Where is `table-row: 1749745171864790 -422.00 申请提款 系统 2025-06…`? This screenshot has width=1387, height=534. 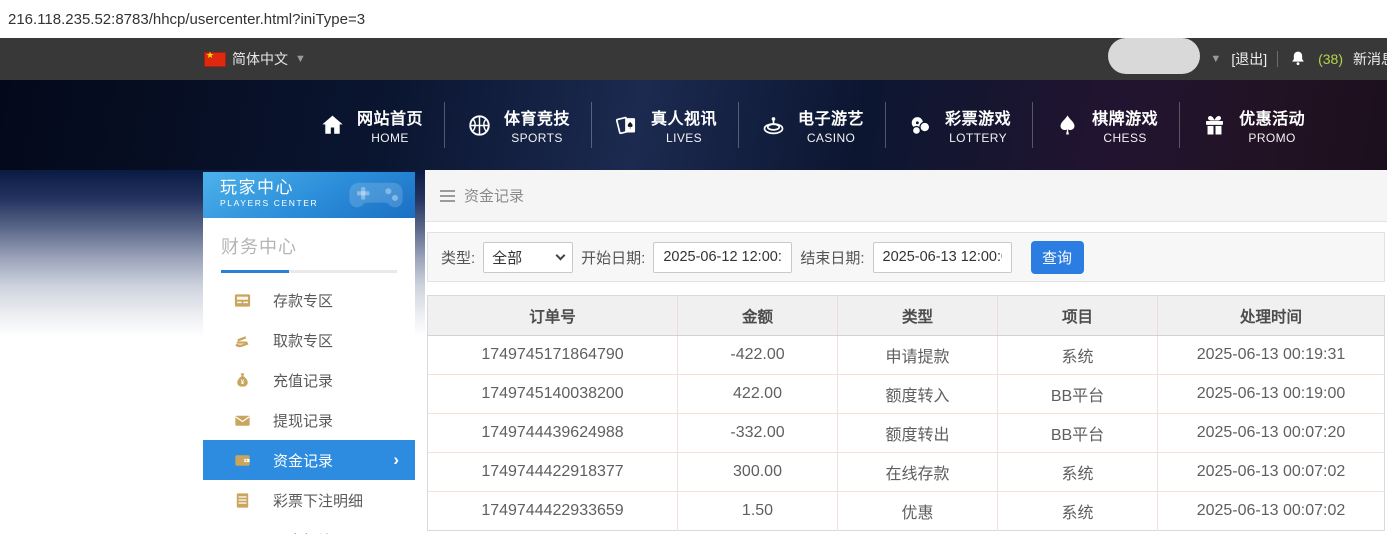 table-row: 1749745171864790 -422.00 申请提款 系统 2025-06… is located at coordinates (906, 355).